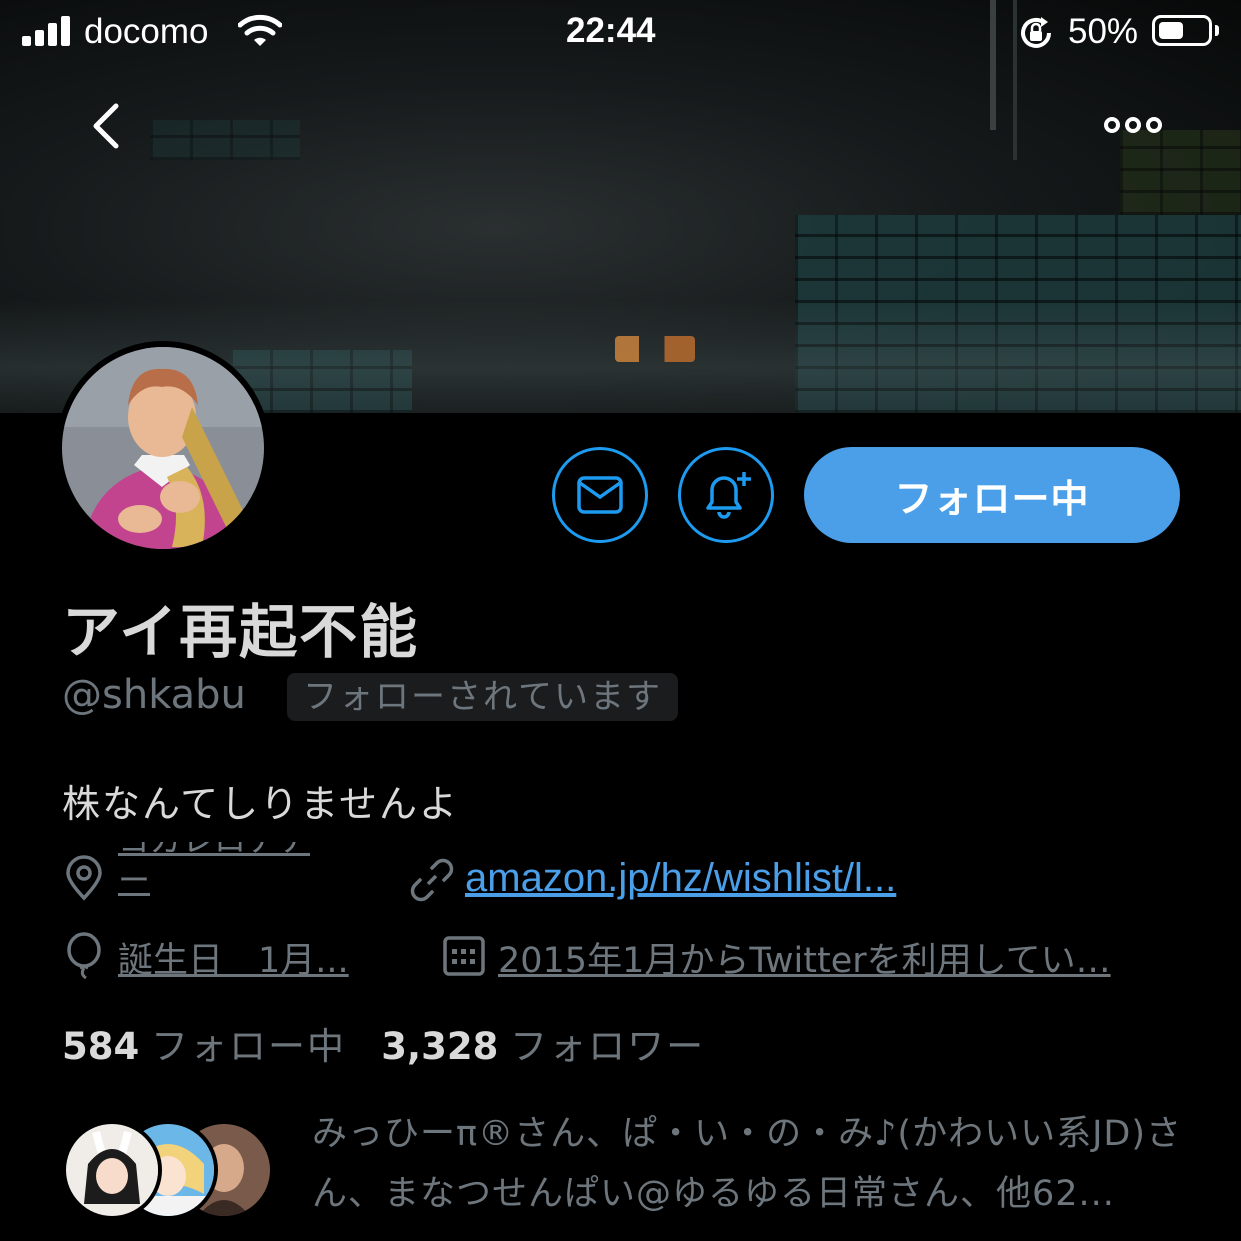 The height and width of the screenshot is (1241, 1241). I want to click on message-button, so click(600, 495).